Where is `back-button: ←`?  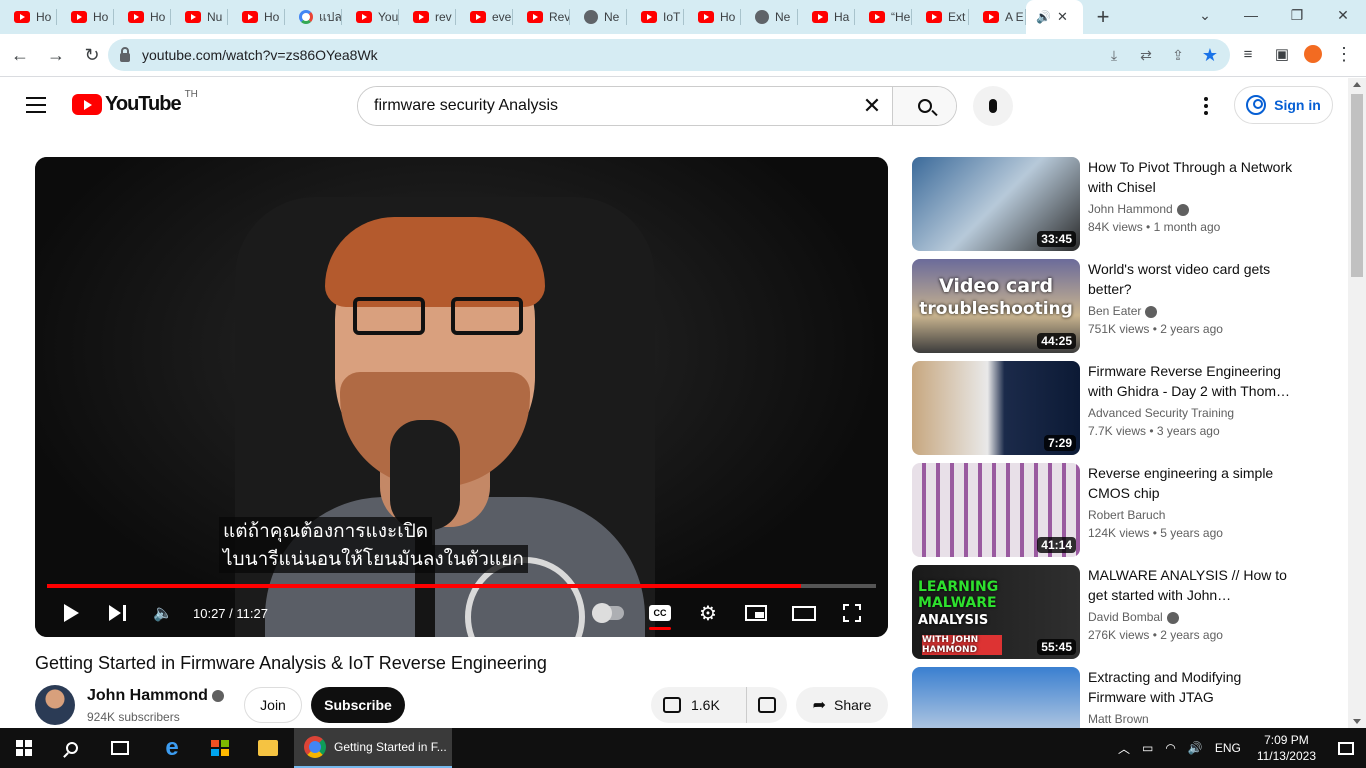
back-button: ← is located at coordinates (20, 55).